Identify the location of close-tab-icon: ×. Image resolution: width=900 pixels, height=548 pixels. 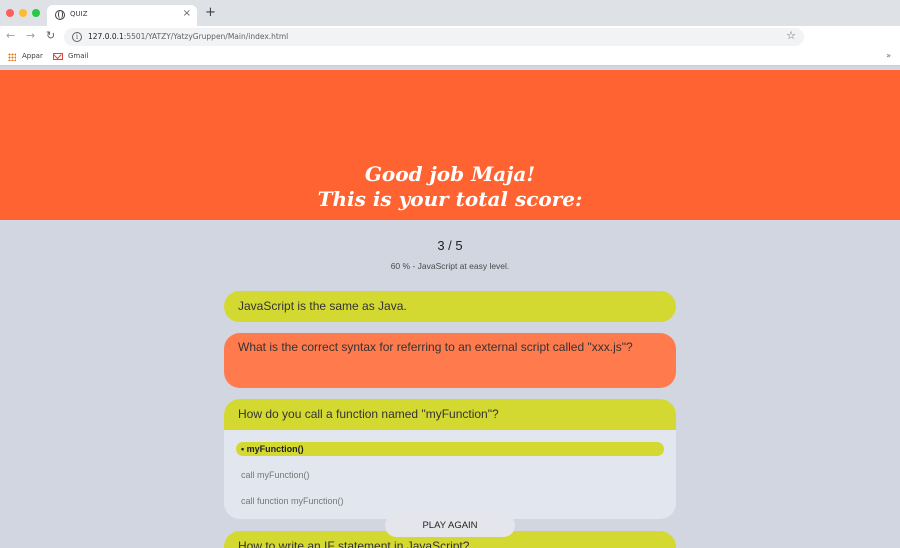
(187, 13).